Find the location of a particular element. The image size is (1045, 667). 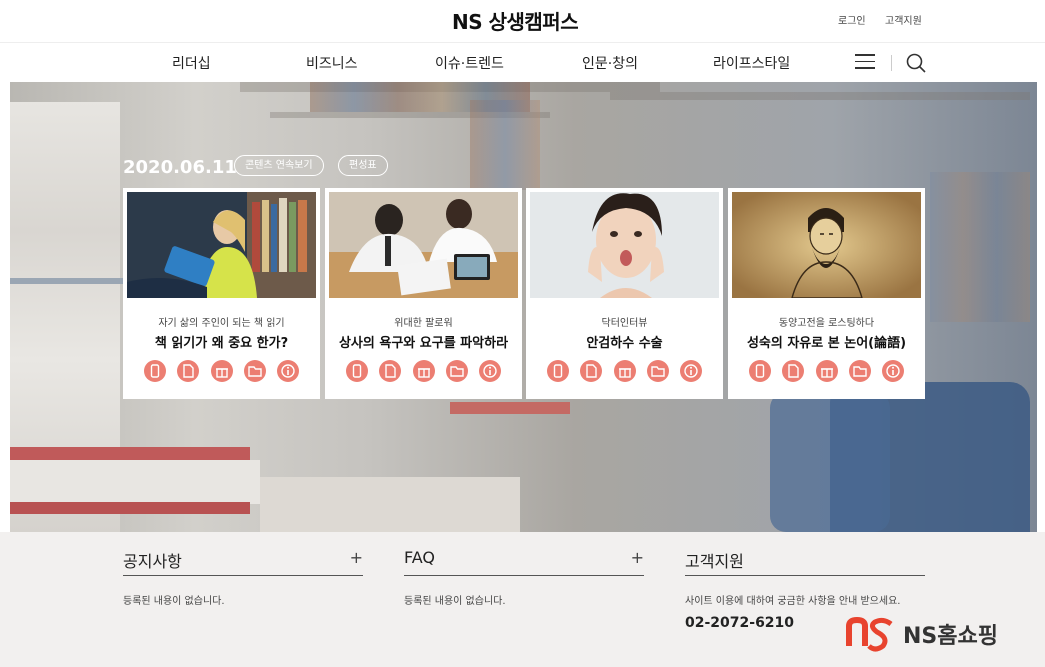

support-description: 사이트 이용에 대하여 궁금한 사항을 안내 받으세요. is located at coordinates (793, 601).